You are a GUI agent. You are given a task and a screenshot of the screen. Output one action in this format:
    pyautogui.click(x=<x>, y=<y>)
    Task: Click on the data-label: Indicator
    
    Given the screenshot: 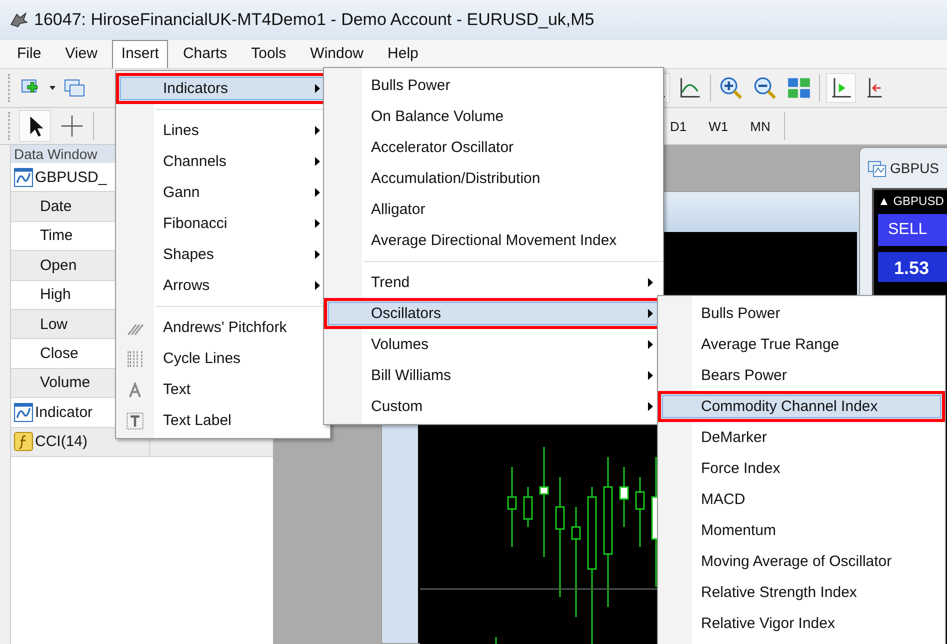 What is the action you would take?
    pyautogui.click(x=64, y=412)
    